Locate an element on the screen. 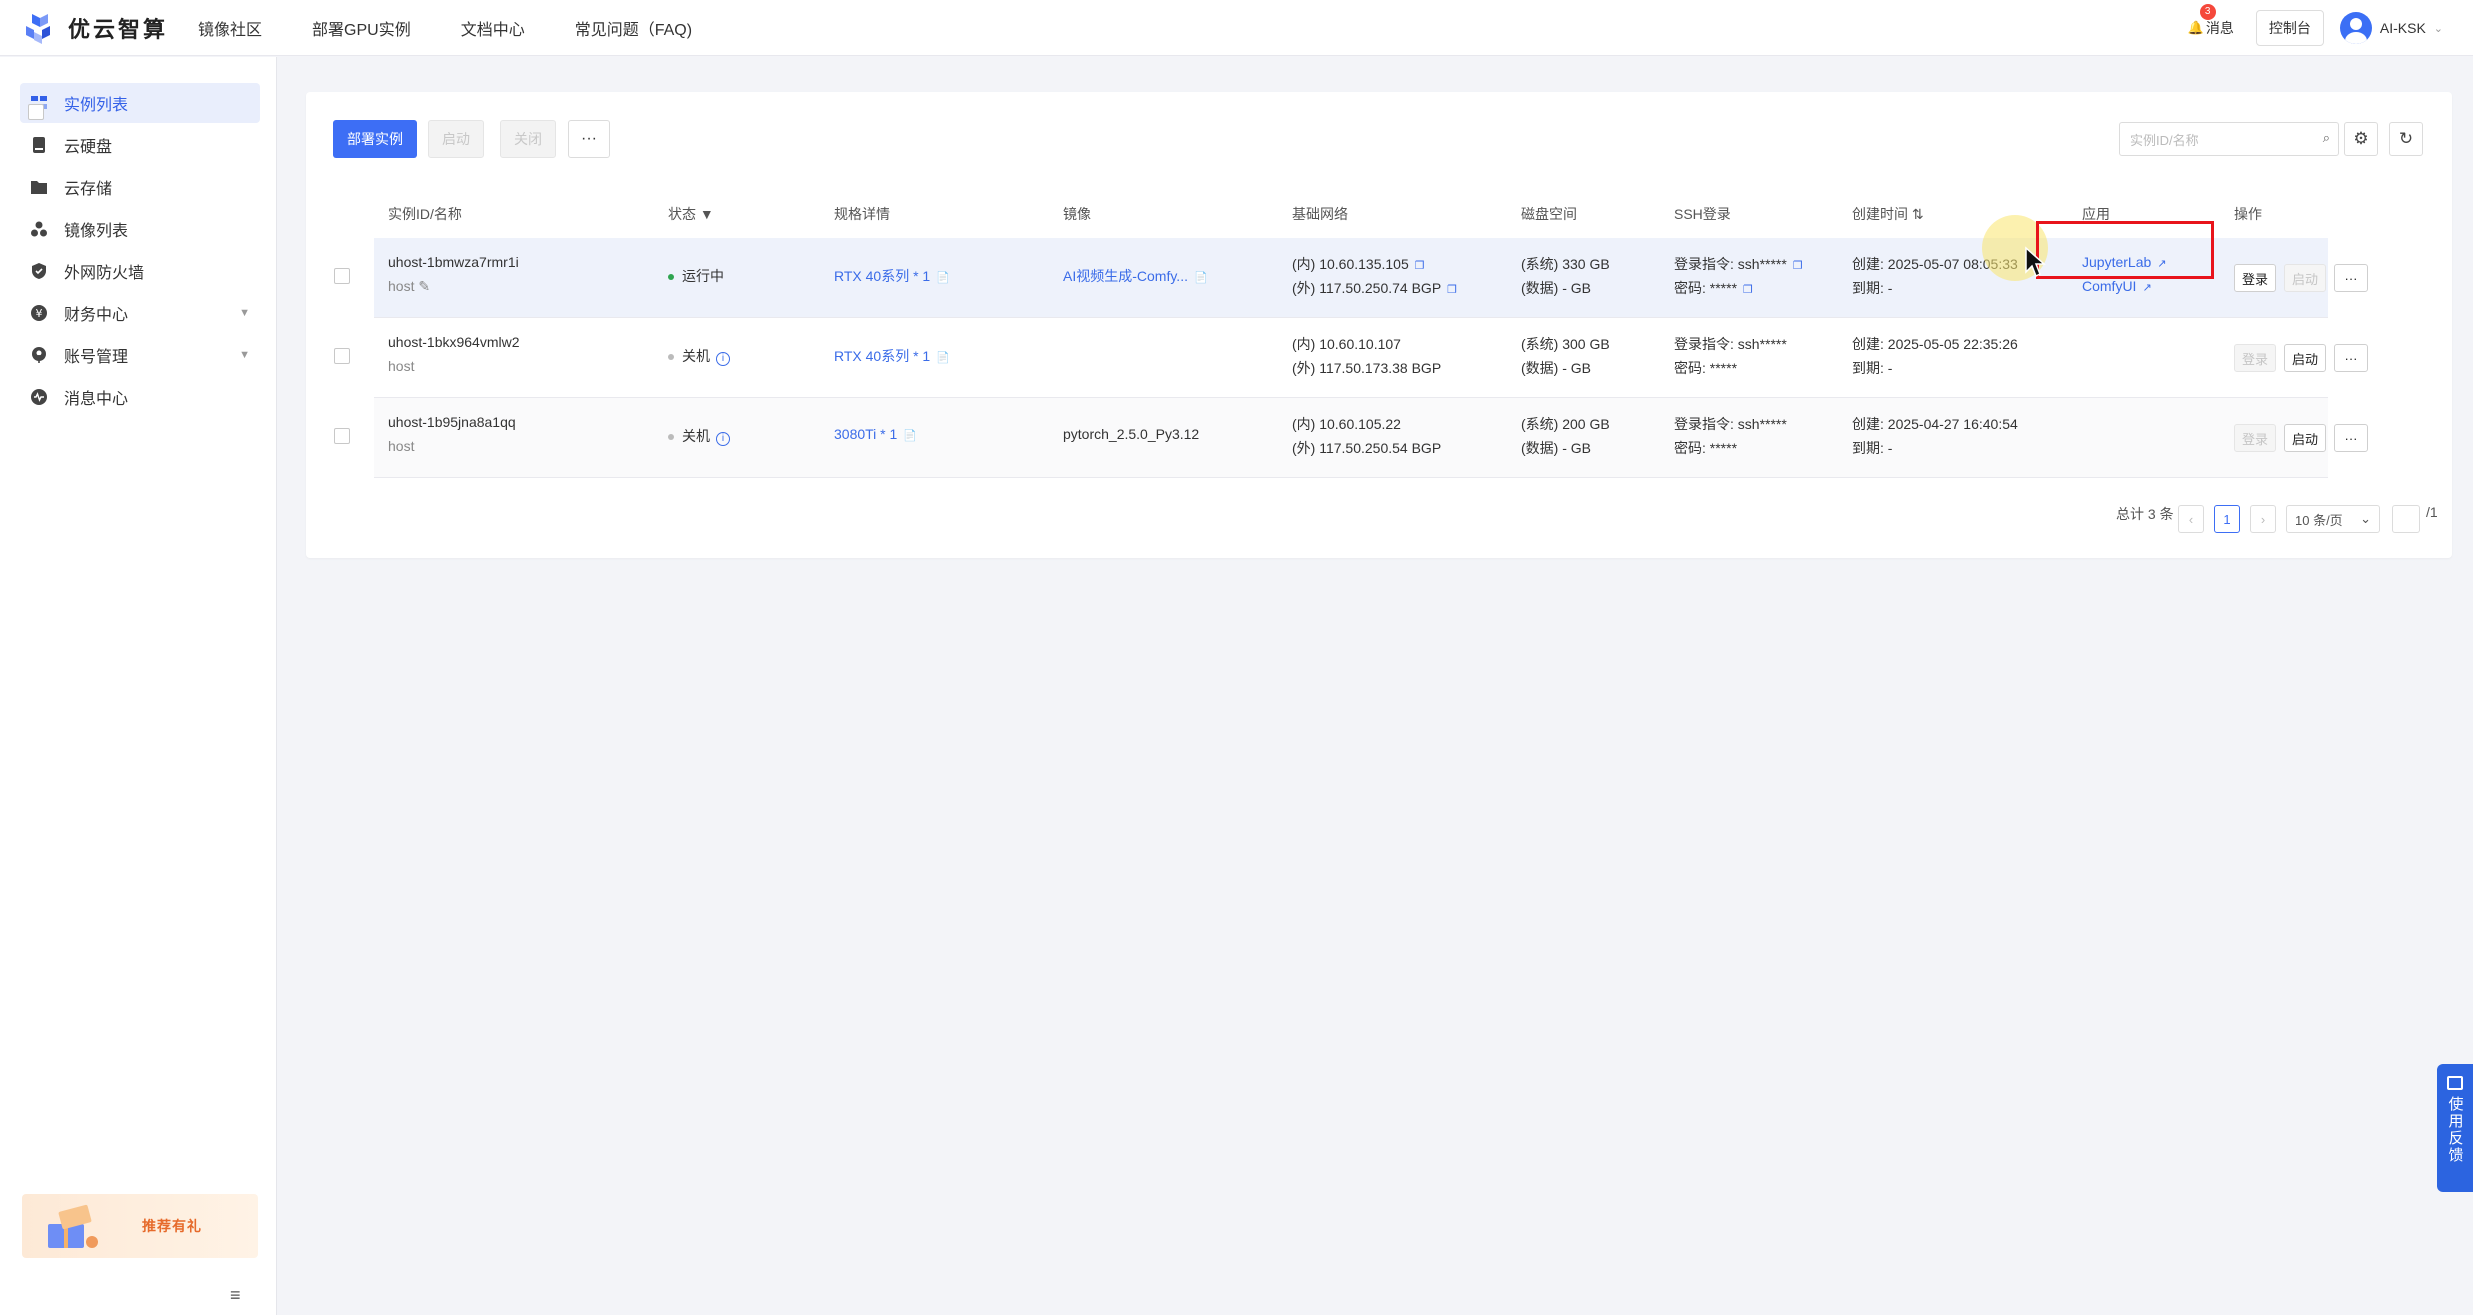  sidebar-item-instances: 实例列表 is located at coordinates (140, 103).